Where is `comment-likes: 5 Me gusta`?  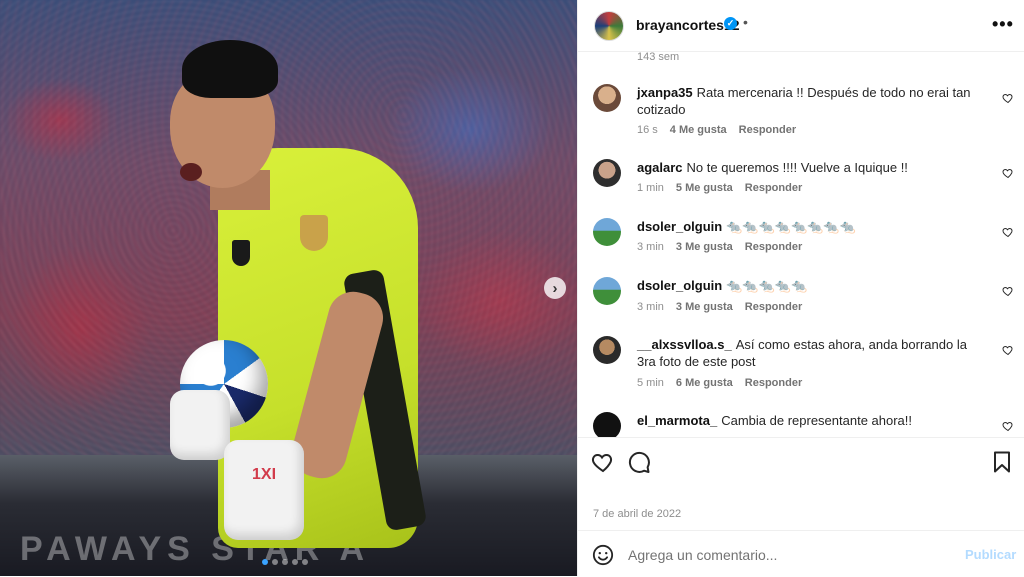
comment-likes: 5 Me gusta is located at coordinates (704, 188).